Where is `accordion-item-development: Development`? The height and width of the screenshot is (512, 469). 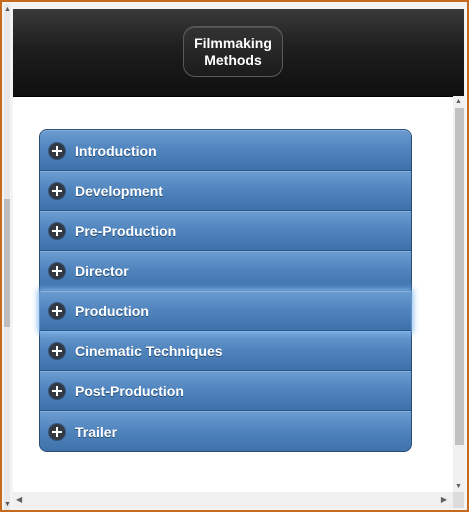 accordion-item-development: Development is located at coordinates (225, 191).